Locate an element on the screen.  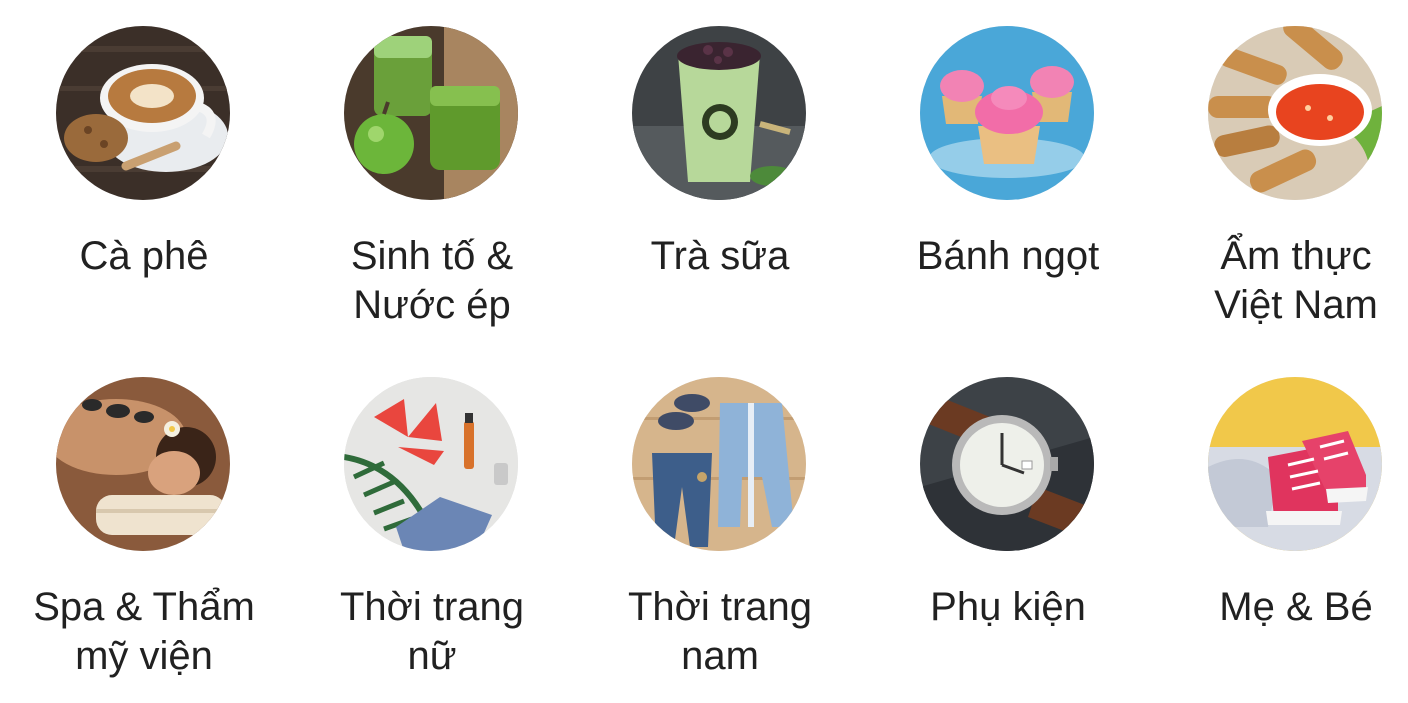
category-tile-phu-kien: Phụ kiện is located at coordinates (1008, 526).